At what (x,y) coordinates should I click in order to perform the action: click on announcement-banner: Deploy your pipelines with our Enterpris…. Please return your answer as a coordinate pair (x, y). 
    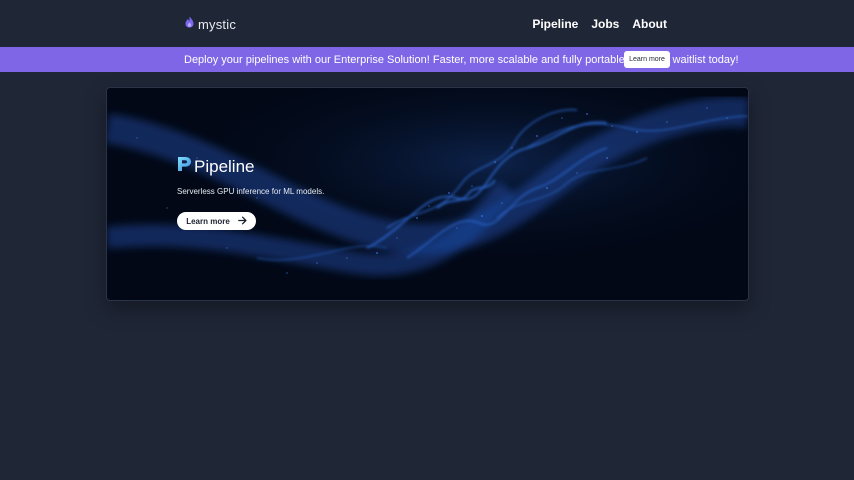
    Looking at the image, I should click on (427, 59).